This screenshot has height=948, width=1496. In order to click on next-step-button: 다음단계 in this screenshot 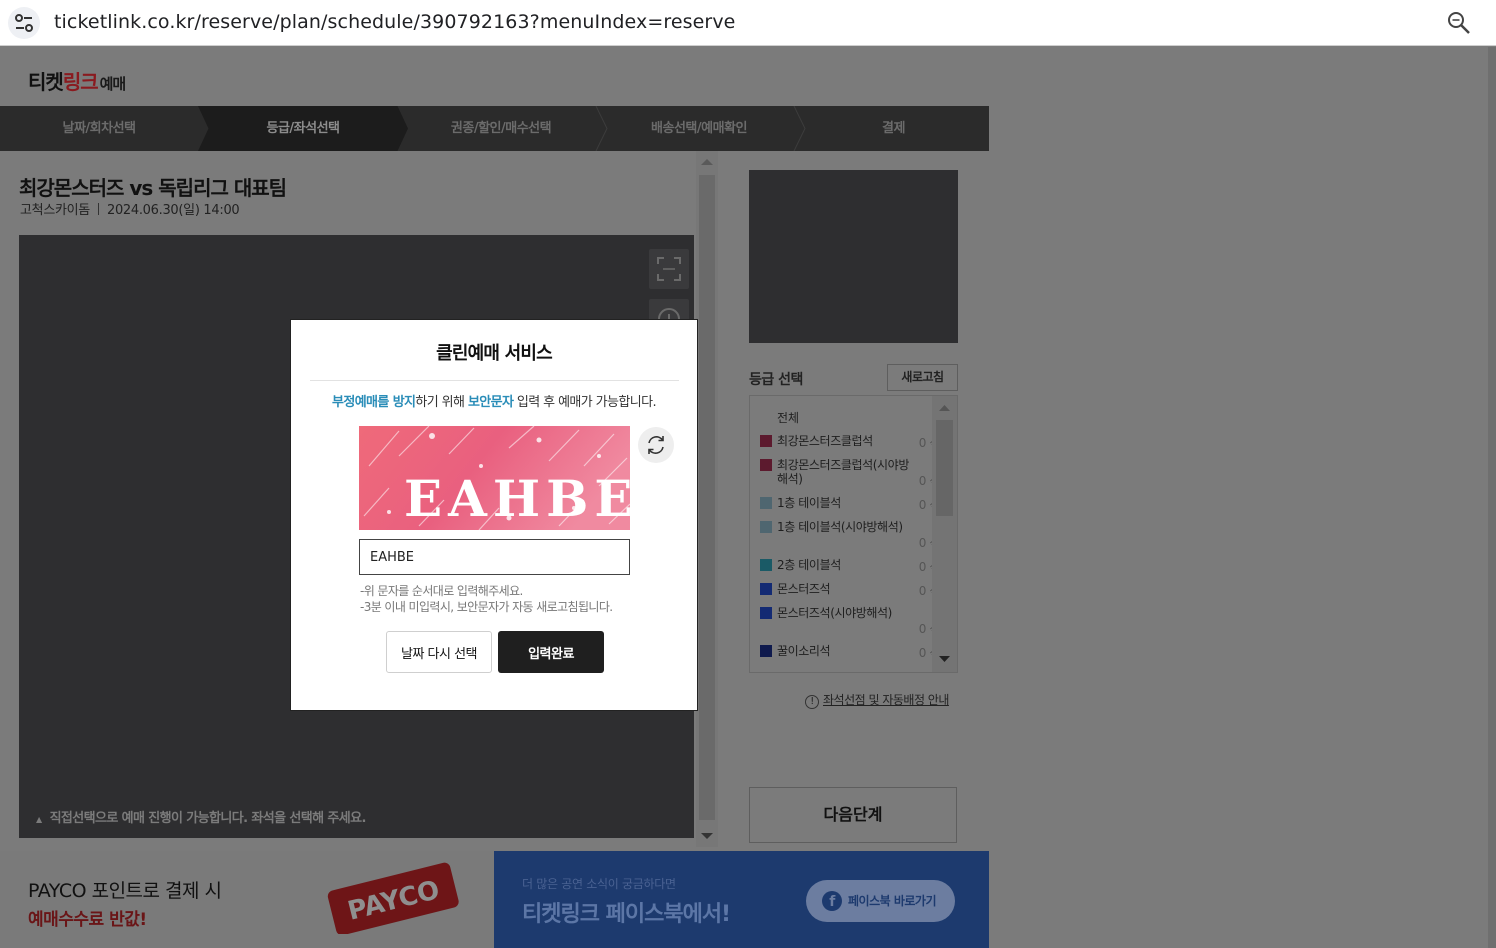, I will do `click(853, 815)`.